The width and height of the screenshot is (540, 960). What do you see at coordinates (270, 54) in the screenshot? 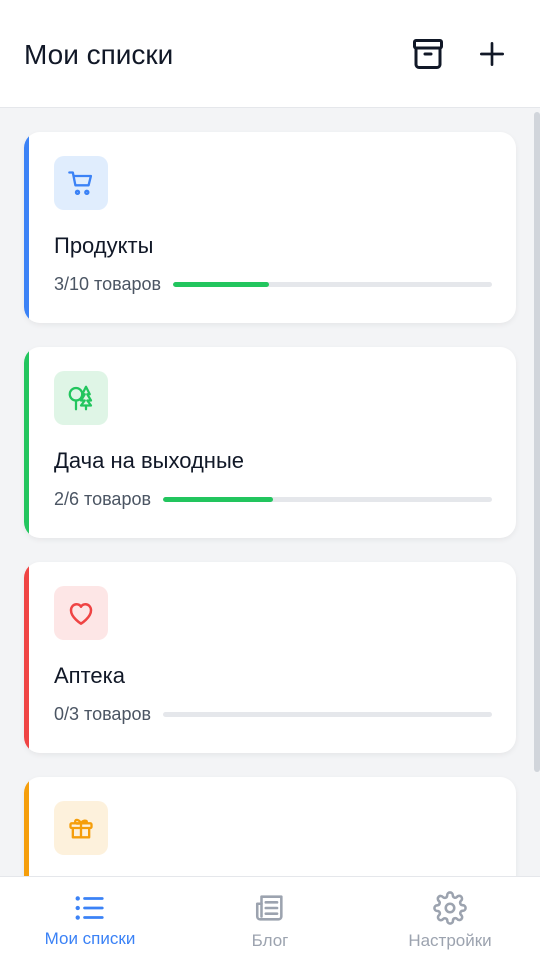
I see `app-header: Мои списки` at bounding box center [270, 54].